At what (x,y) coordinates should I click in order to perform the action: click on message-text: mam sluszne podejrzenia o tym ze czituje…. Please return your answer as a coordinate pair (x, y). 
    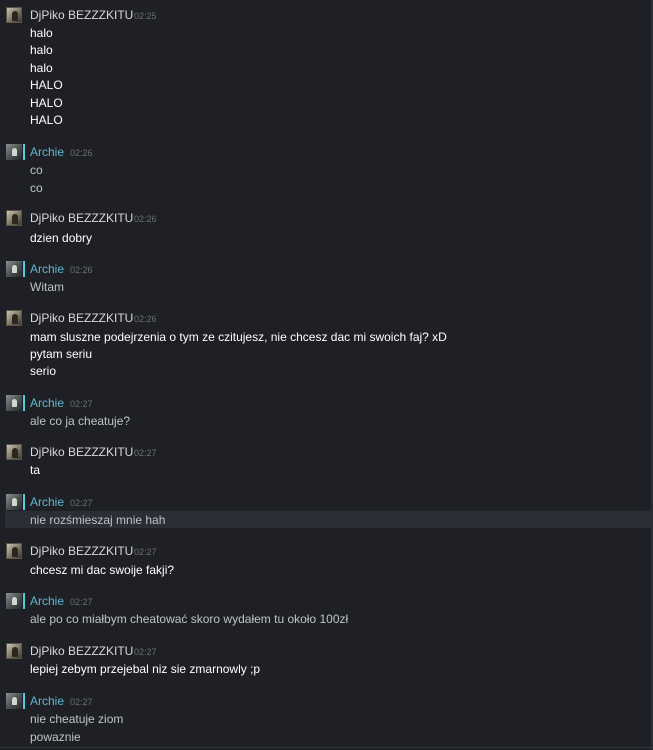
    Looking at the image, I should click on (238, 337).